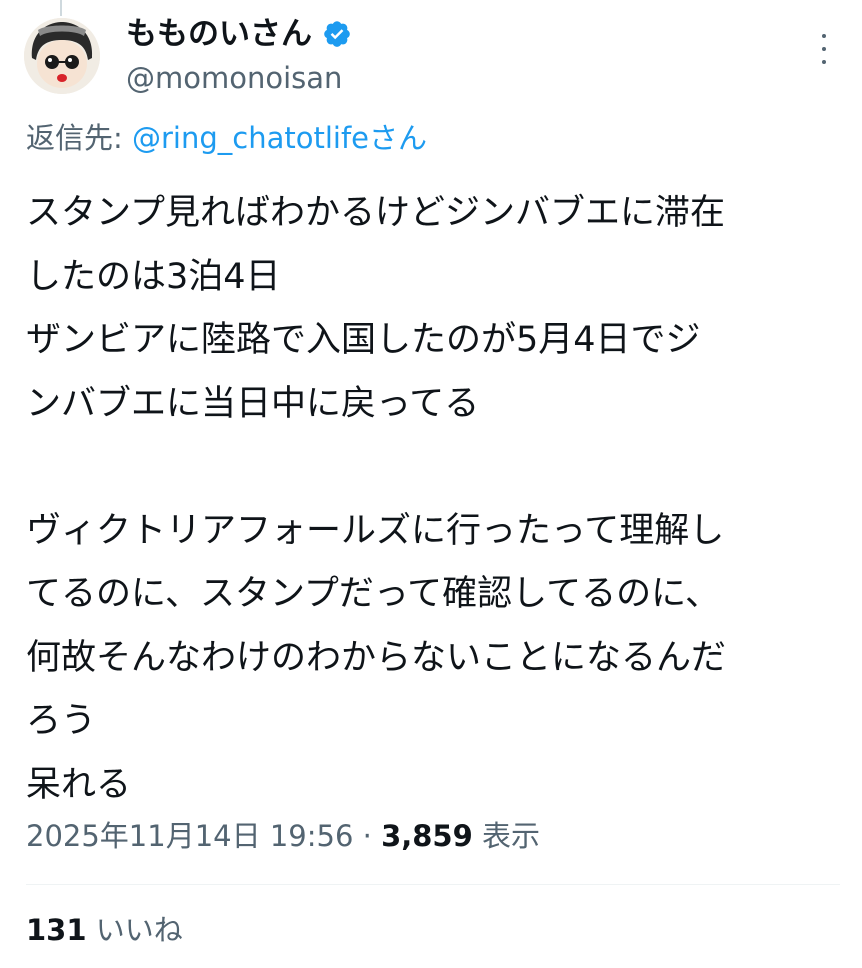 The image size is (862, 968). Describe the element at coordinates (363, 340) in the screenshot. I see `tweet-text-line: ザンビアに陸路で入国したのが5月4日でジ` at that location.